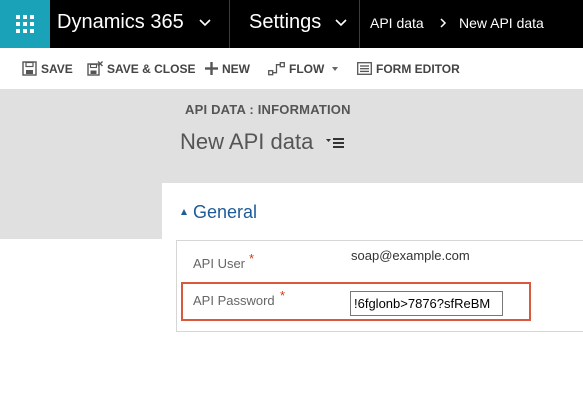 The height and width of the screenshot is (414, 583). Describe the element at coordinates (307, 68) in the screenshot. I see `flow-button-label: FLOW` at that location.